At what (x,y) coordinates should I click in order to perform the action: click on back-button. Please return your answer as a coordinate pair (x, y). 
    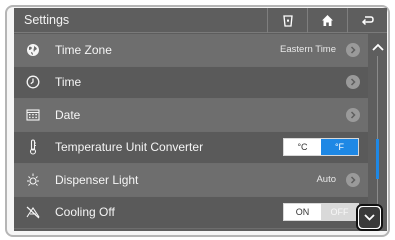
    Looking at the image, I should click on (367, 20).